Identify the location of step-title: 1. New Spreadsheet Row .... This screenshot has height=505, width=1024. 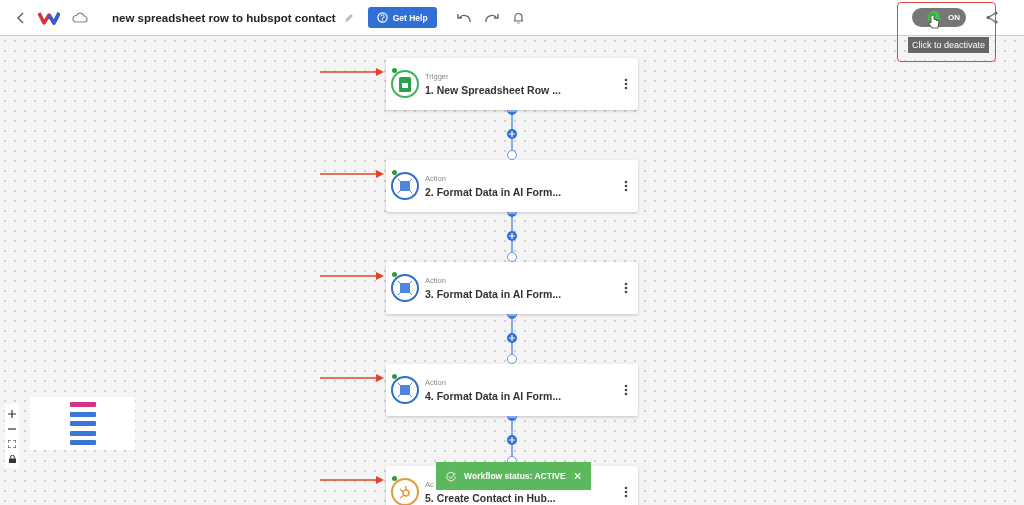
(493, 90).